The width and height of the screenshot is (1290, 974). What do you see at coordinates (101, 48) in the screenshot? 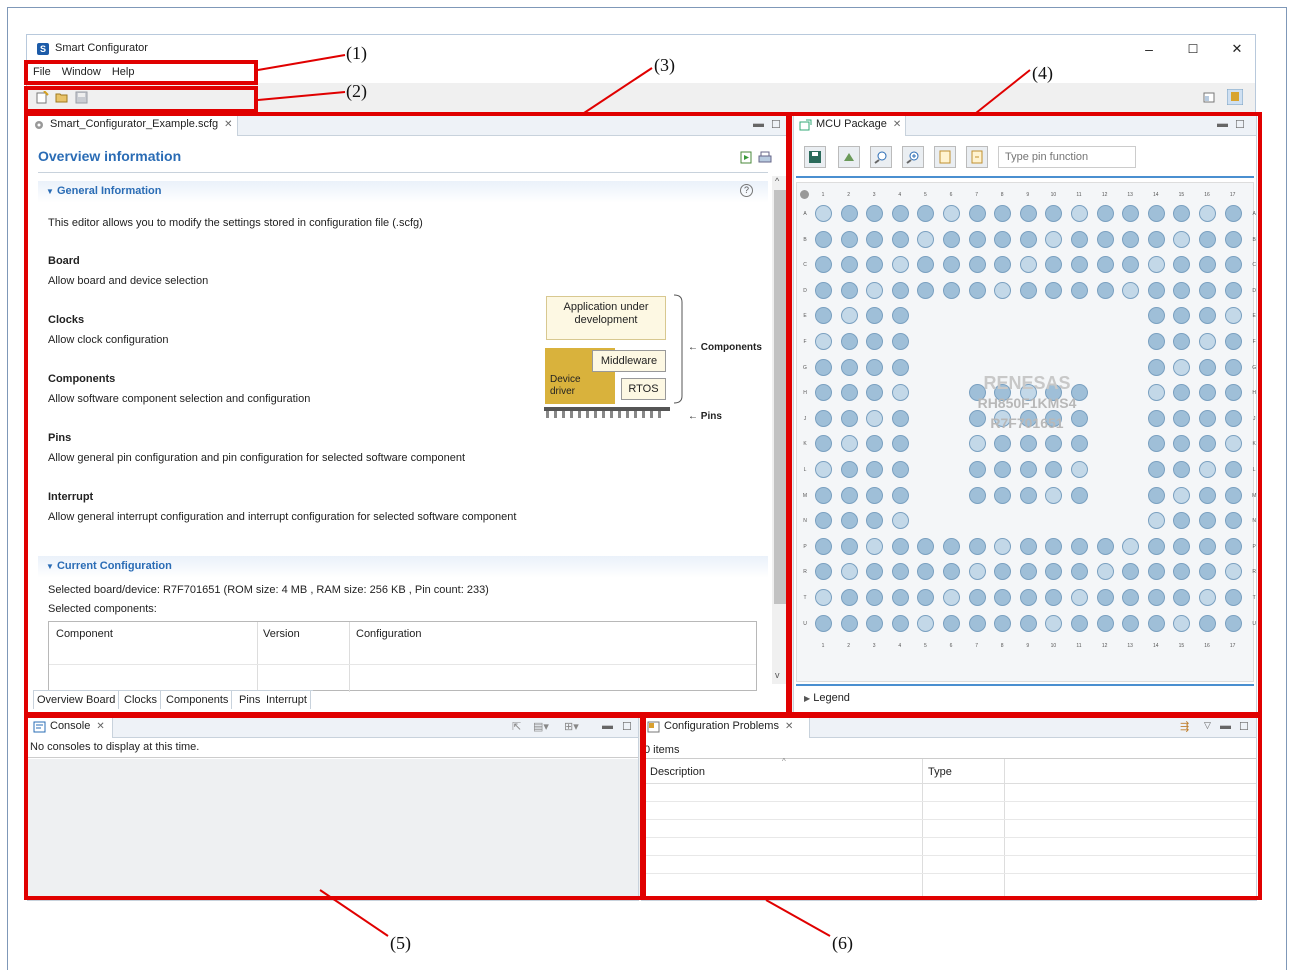
I see `window-title: Smart Configurator` at bounding box center [101, 48].